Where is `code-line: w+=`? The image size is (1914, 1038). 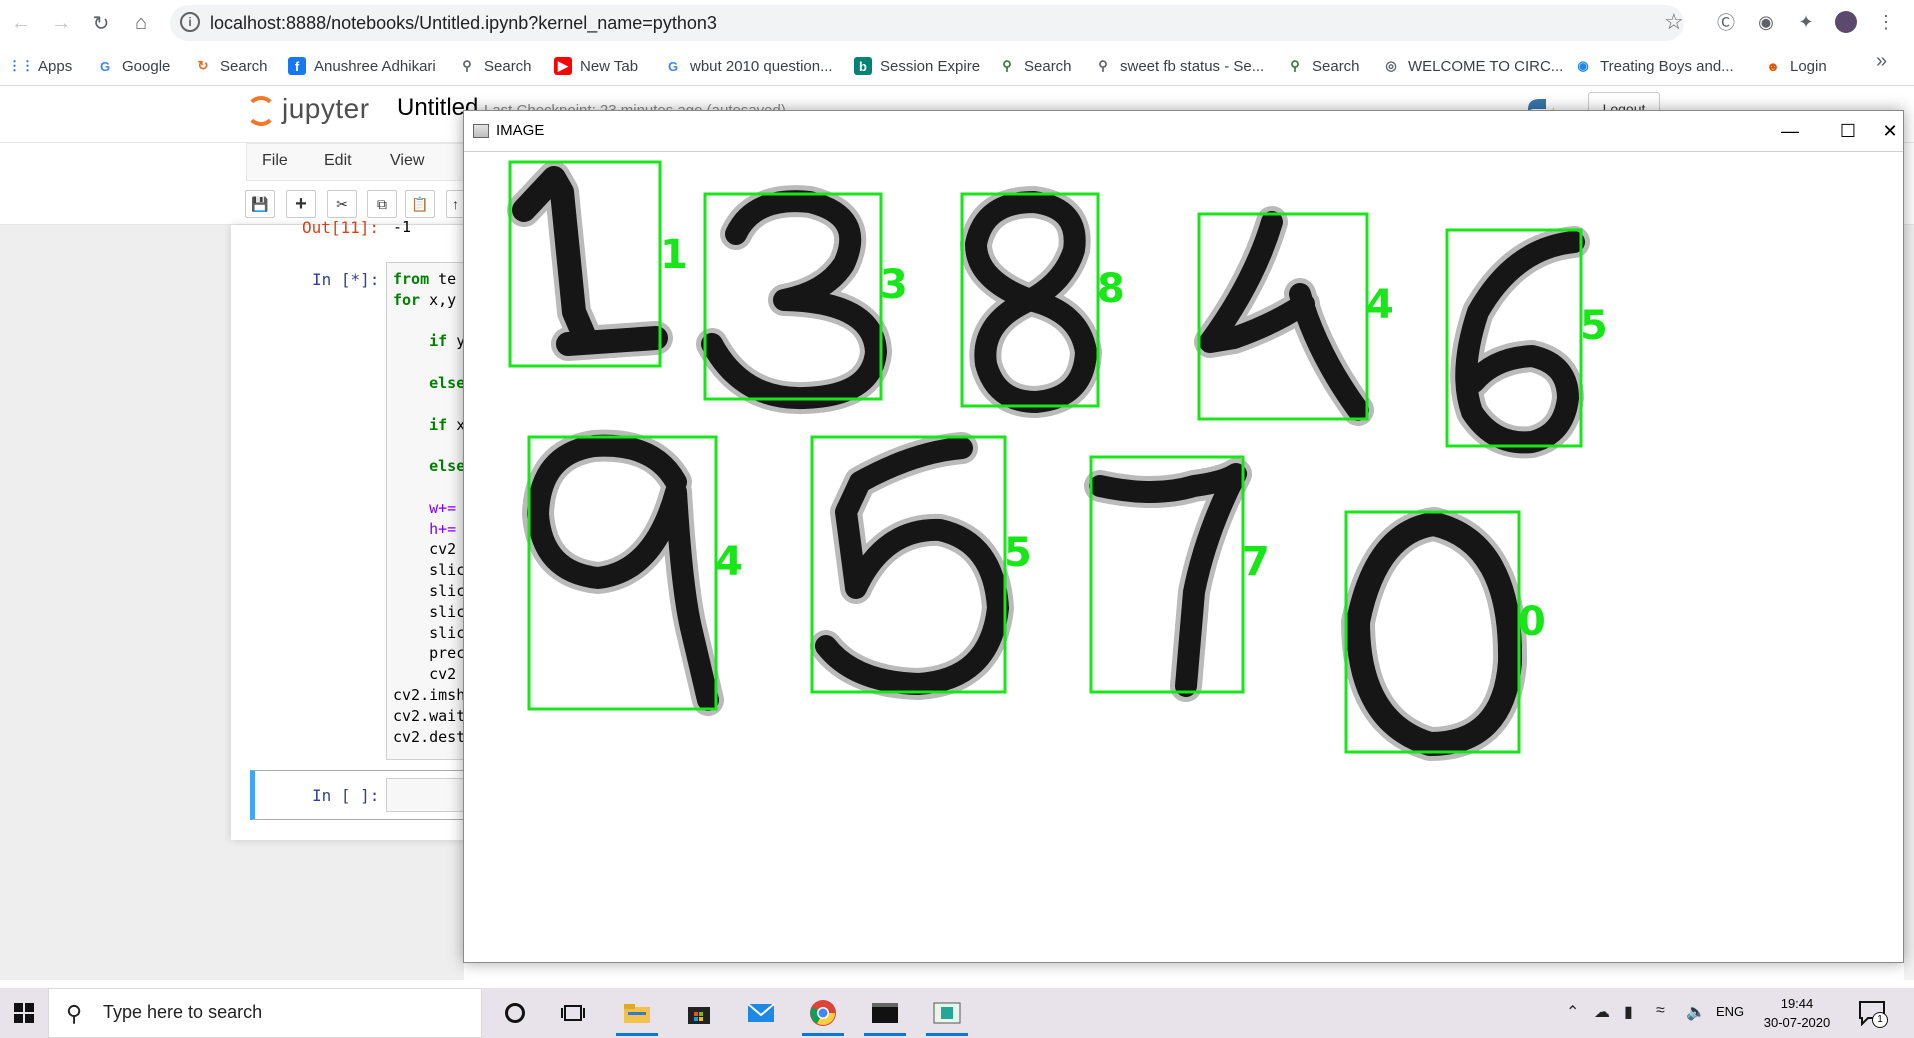
code-line: w+= is located at coordinates (429, 508).